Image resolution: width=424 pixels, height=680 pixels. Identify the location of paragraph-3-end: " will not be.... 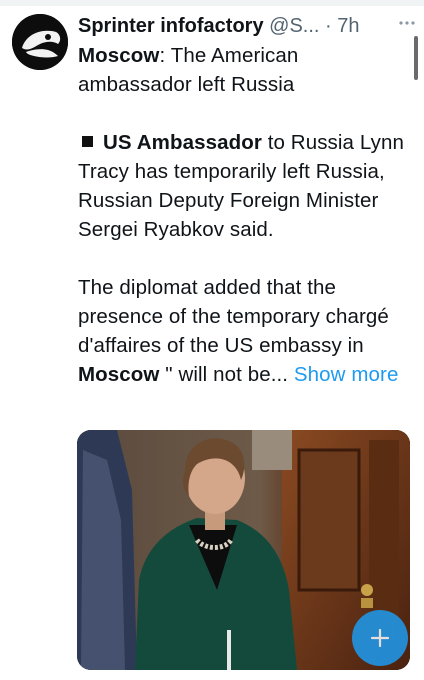
(224, 374).